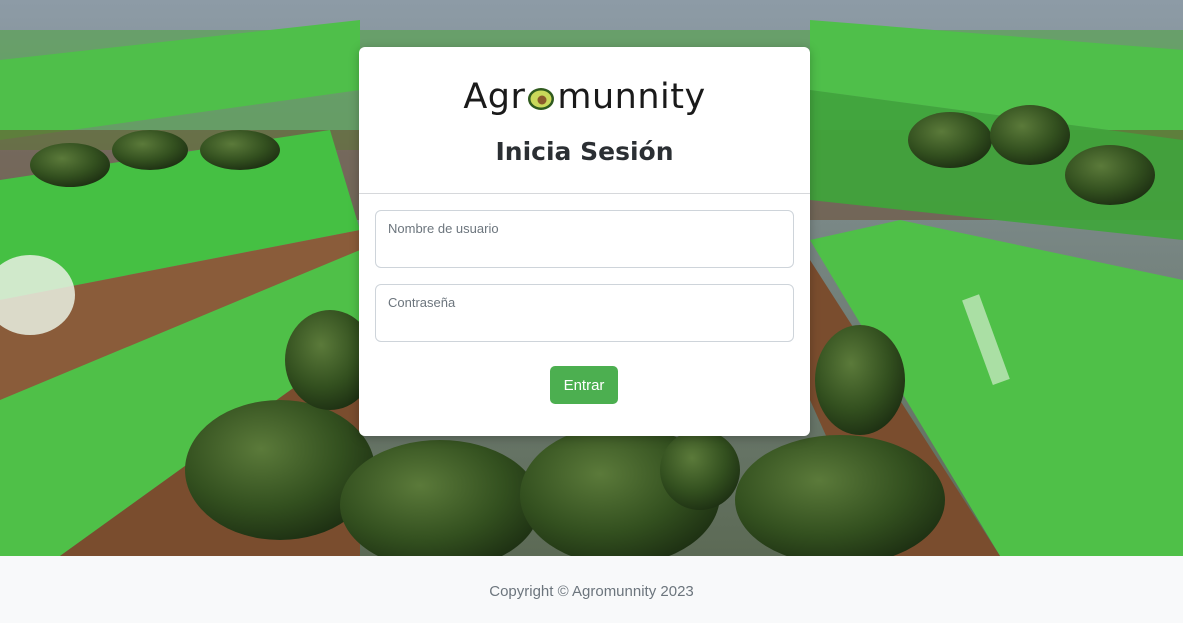  Describe the element at coordinates (631, 97) in the screenshot. I see `logo-text-suffix: munnity` at that location.